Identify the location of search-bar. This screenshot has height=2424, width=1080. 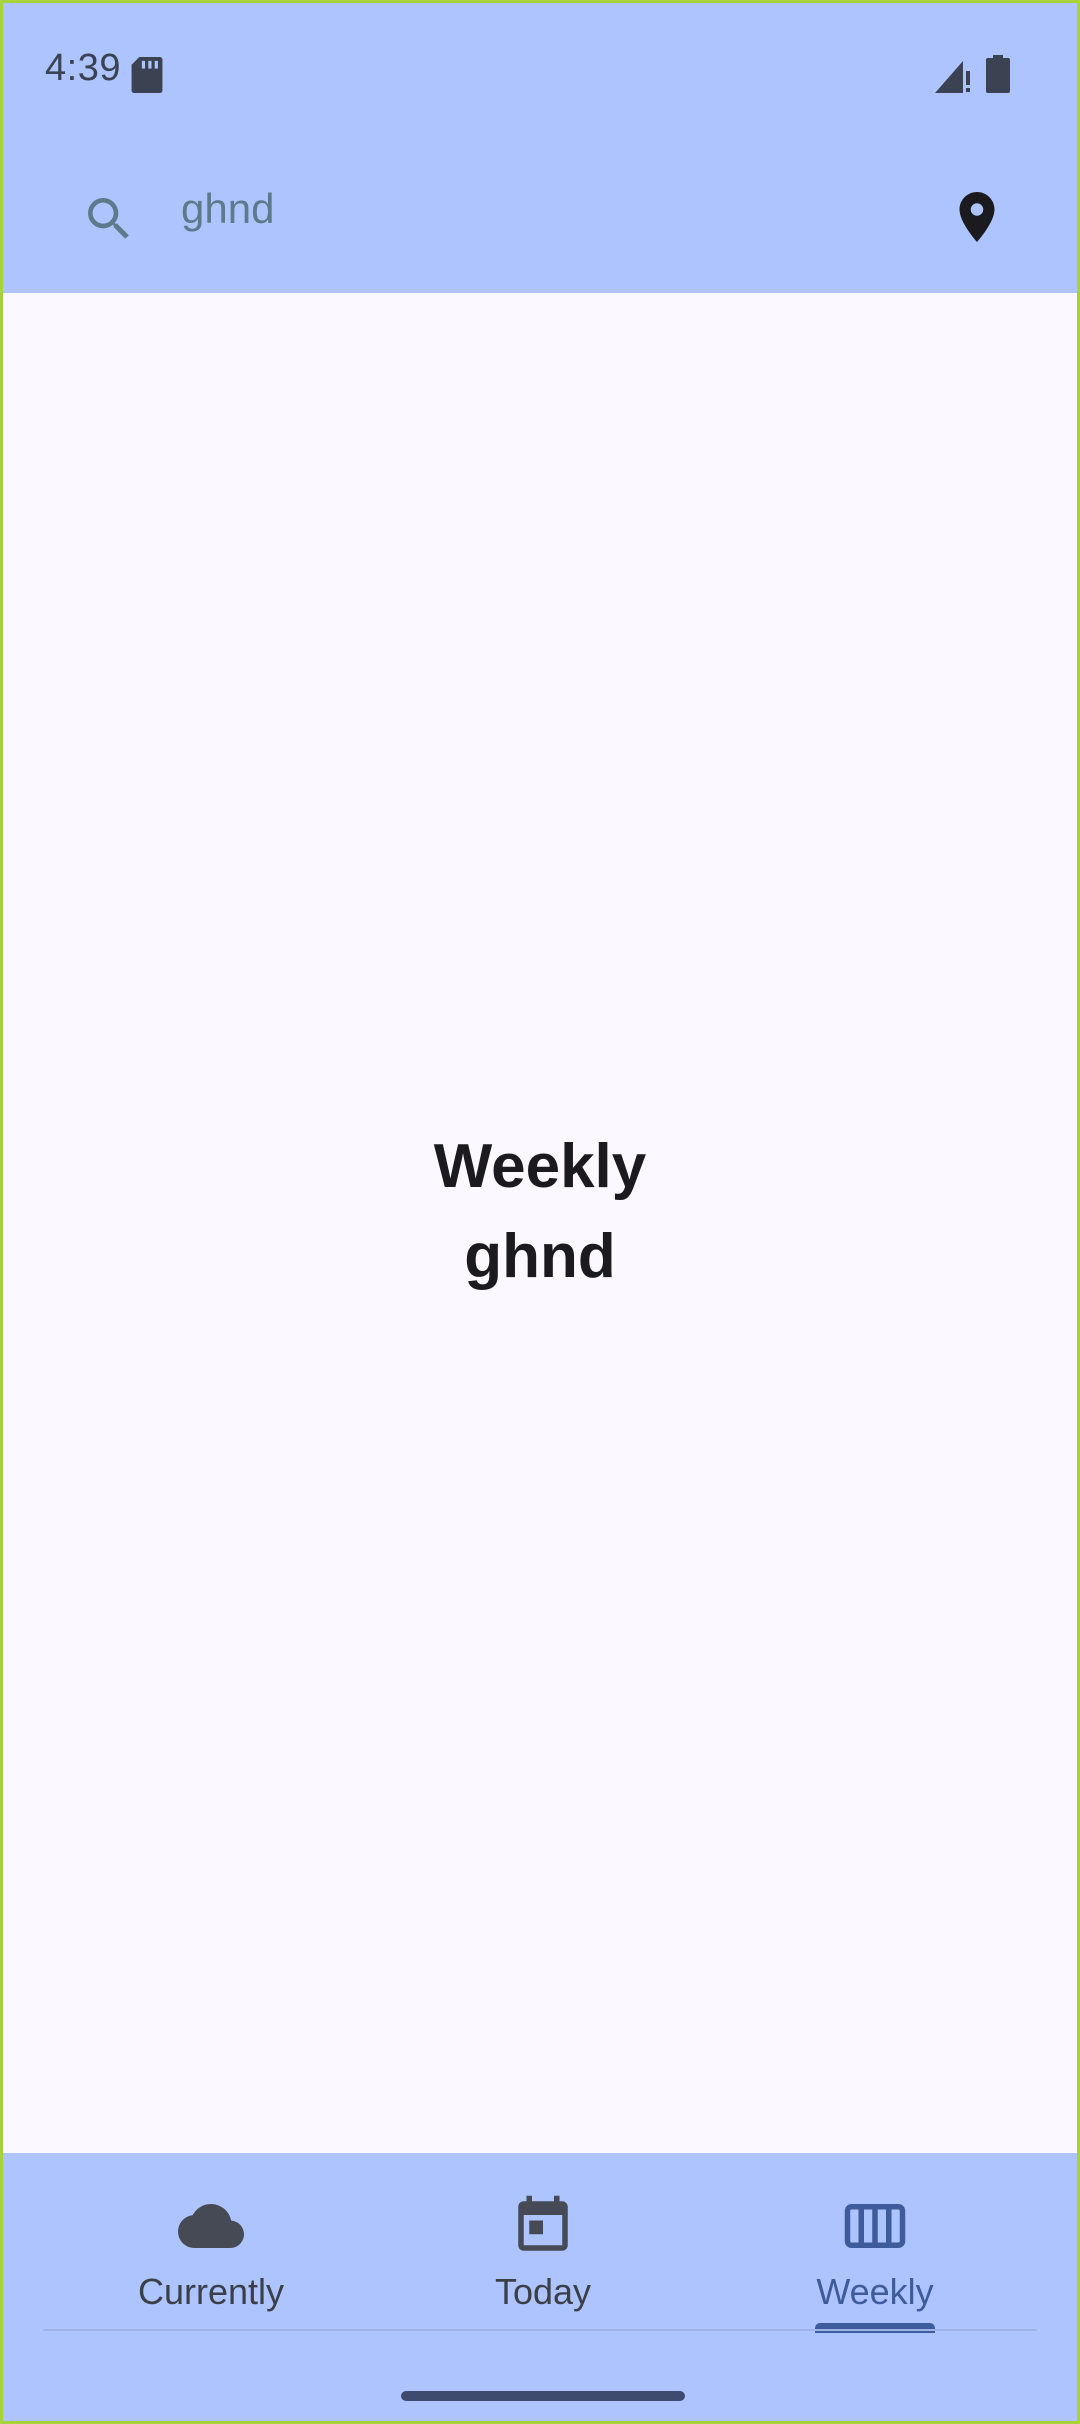
(540, 218).